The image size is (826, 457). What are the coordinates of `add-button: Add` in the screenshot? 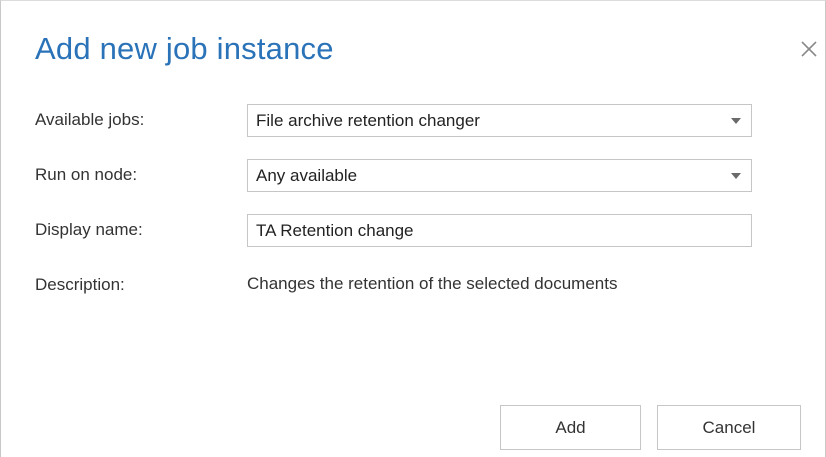 It's located at (570, 427).